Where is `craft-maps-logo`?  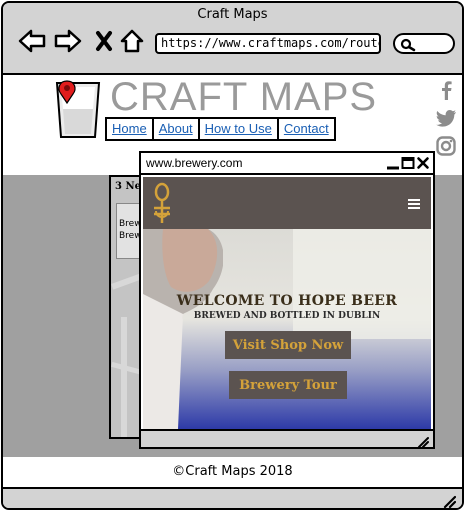
craft-maps-logo is located at coordinates (78, 112).